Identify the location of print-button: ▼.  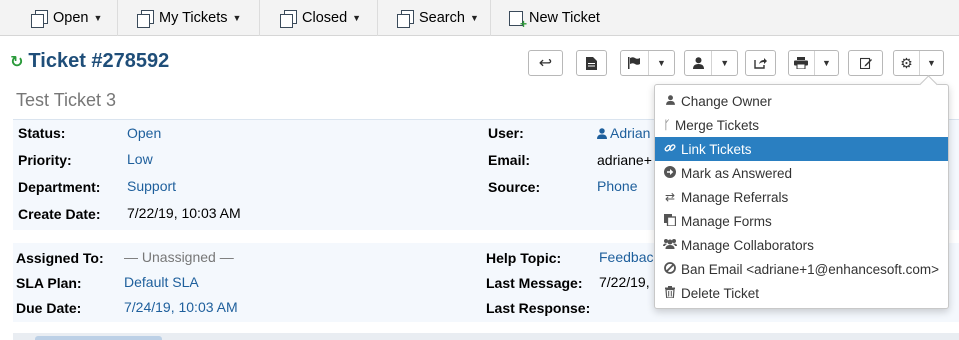
(813, 63).